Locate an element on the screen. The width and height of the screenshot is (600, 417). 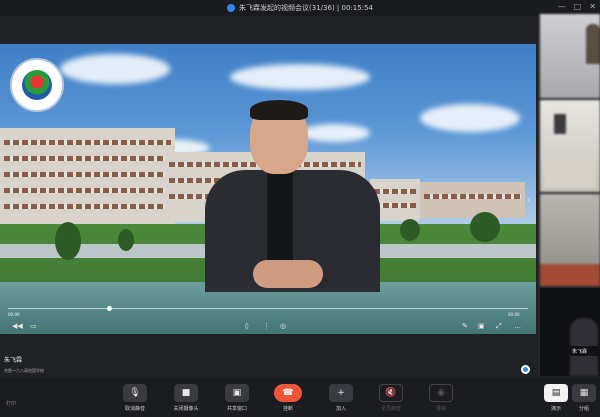
presenter-org: 合肥一六八高地国学校 is located at coordinates (24, 370).